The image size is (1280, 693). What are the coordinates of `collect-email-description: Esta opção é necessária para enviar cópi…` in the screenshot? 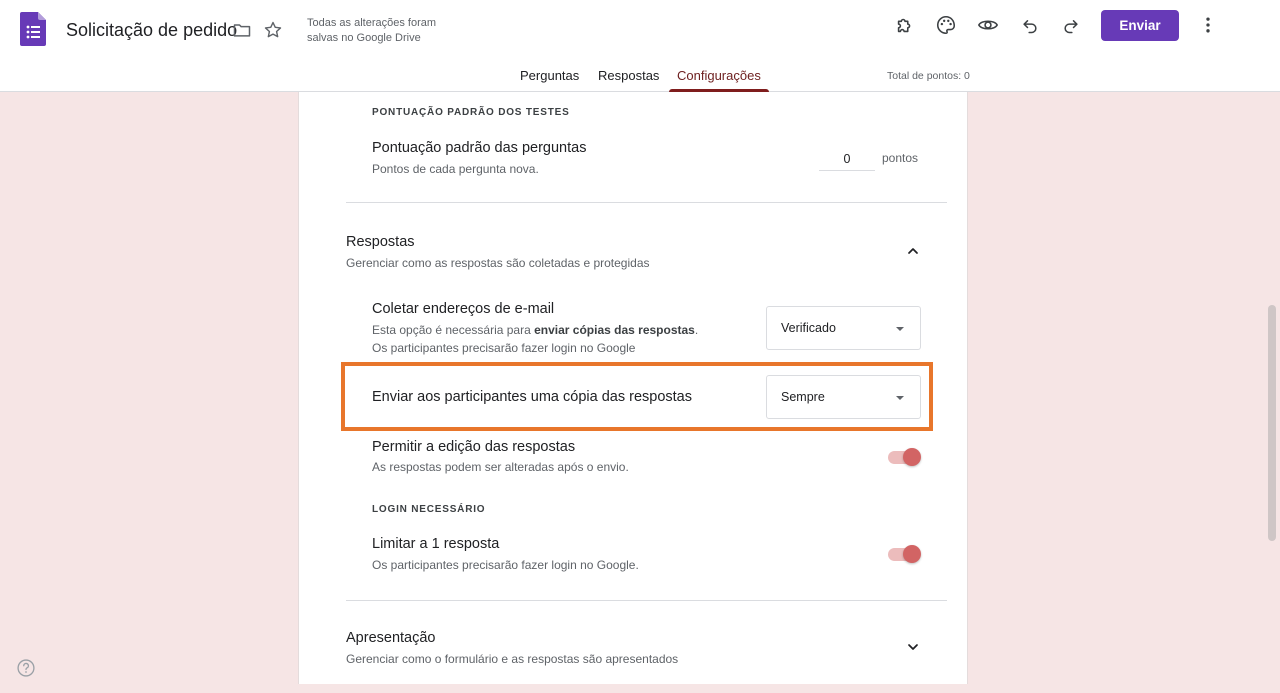 It's located at (535, 339).